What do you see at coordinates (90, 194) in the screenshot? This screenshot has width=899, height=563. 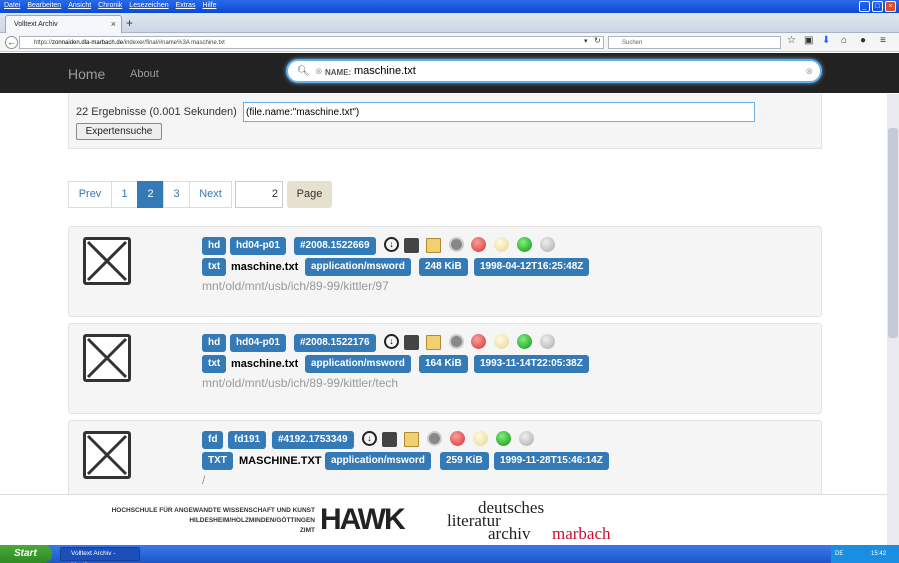 I see `pagination-prev: Prev` at bounding box center [90, 194].